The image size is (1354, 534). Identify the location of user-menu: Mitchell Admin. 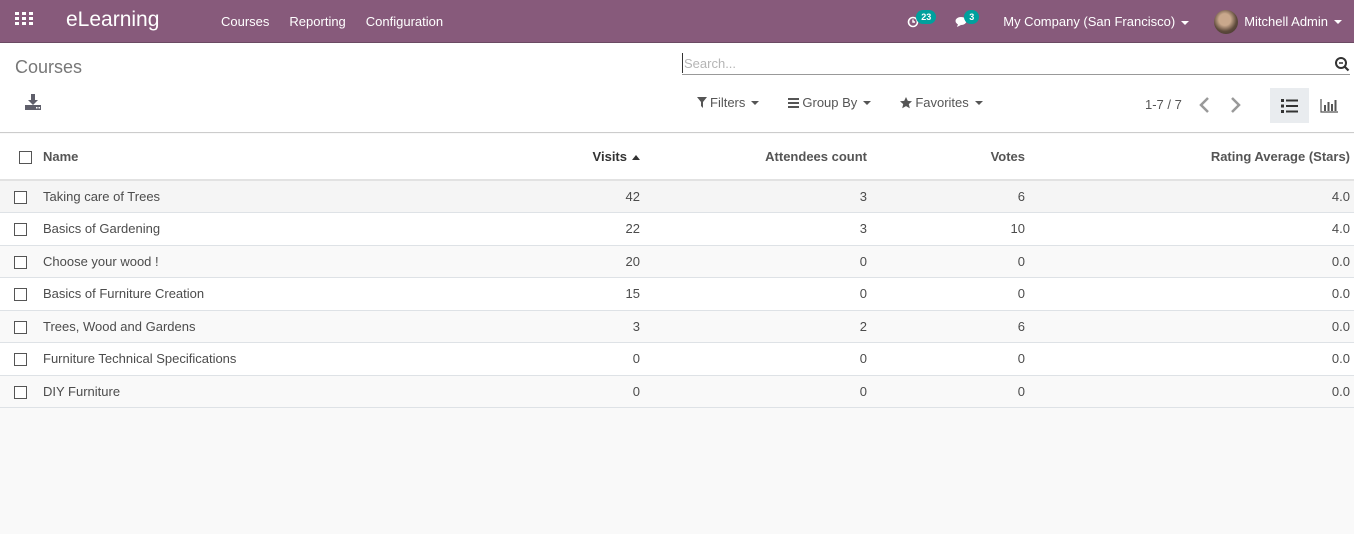
(1278, 21).